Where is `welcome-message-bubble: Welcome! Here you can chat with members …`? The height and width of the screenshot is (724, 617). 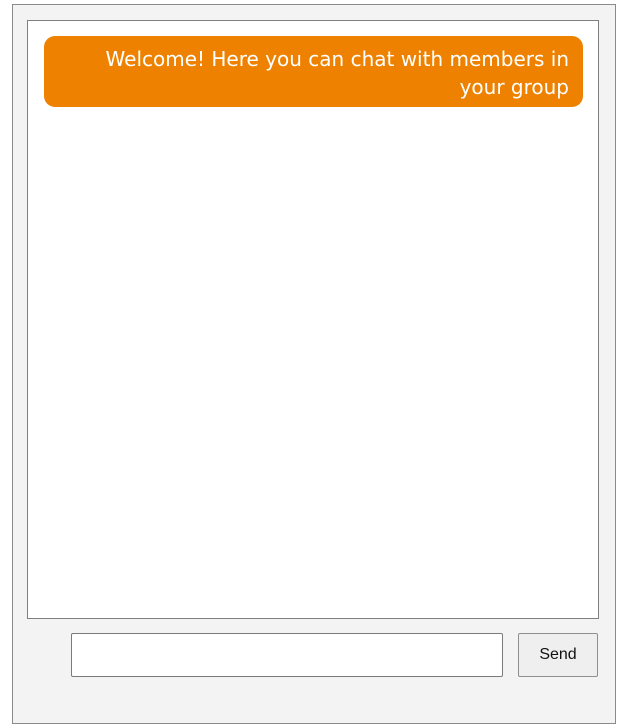
welcome-message-bubble: Welcome! Here you can chat with members … is located at coordinates (313, 71).